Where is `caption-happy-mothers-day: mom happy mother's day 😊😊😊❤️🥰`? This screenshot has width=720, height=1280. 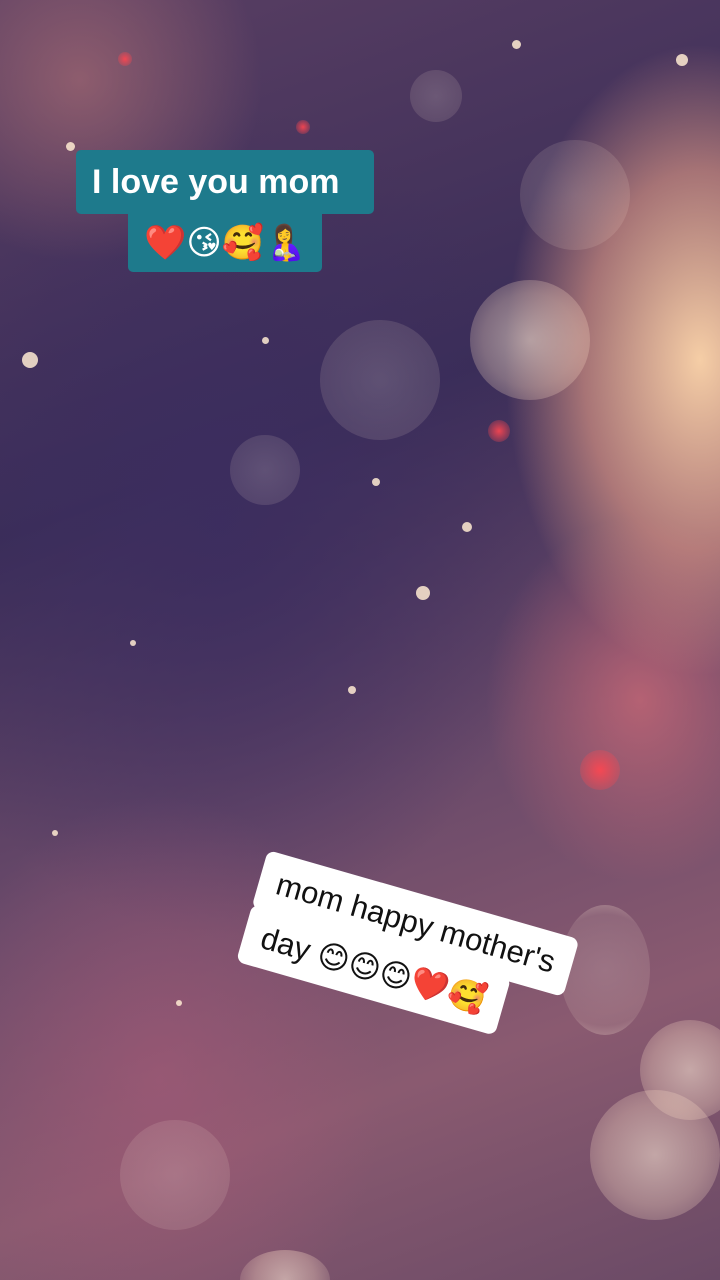 caption-happy-mothers-day: mom happy mother's day 😊😊😊❤️🥰 is located at coordinates (425, 955).